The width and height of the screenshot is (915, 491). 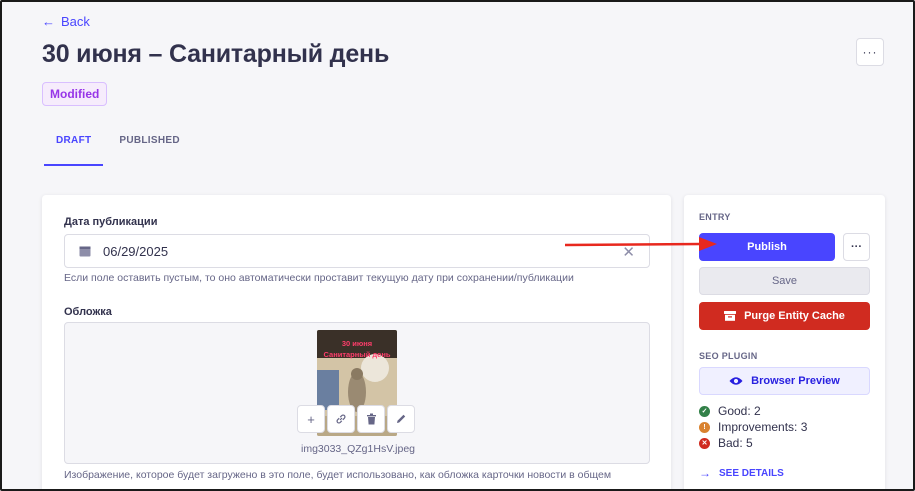 What do you see at coordinates (641, 244) in the screenshot?
I see `annotation-arrow-icon` at bounding box center [641, 244].